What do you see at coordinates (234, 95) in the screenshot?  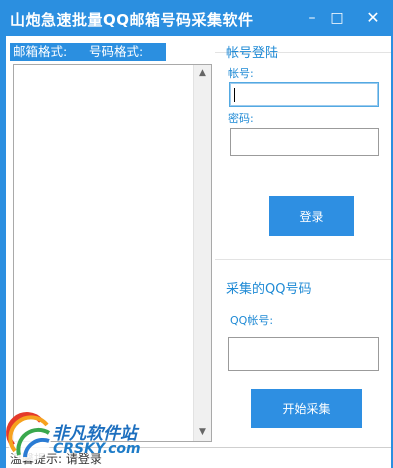 I see `text-caret` at bounding box center [234, 95].